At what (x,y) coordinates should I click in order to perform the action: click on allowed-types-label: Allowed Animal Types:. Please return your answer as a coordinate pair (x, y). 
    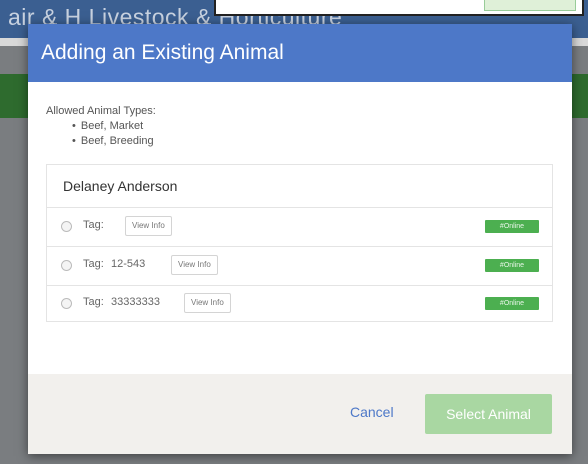
    Looking at the image, I should click on (101, 111).